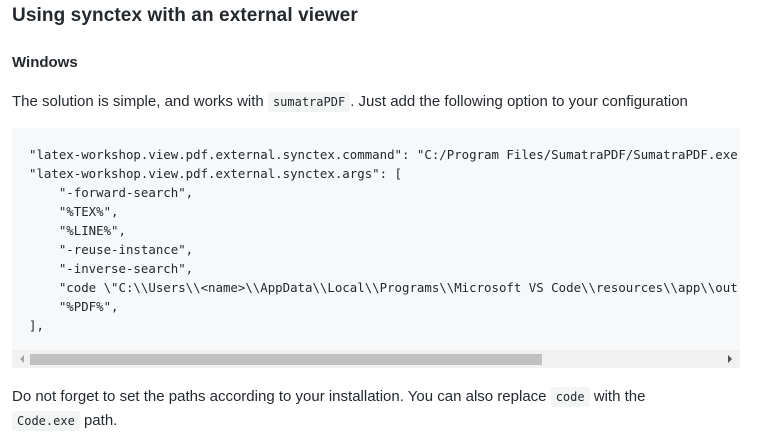  Describe the element at coordinates (111, 268) in the screenshot. I see `code-line: "-inverse-search",` at that location.